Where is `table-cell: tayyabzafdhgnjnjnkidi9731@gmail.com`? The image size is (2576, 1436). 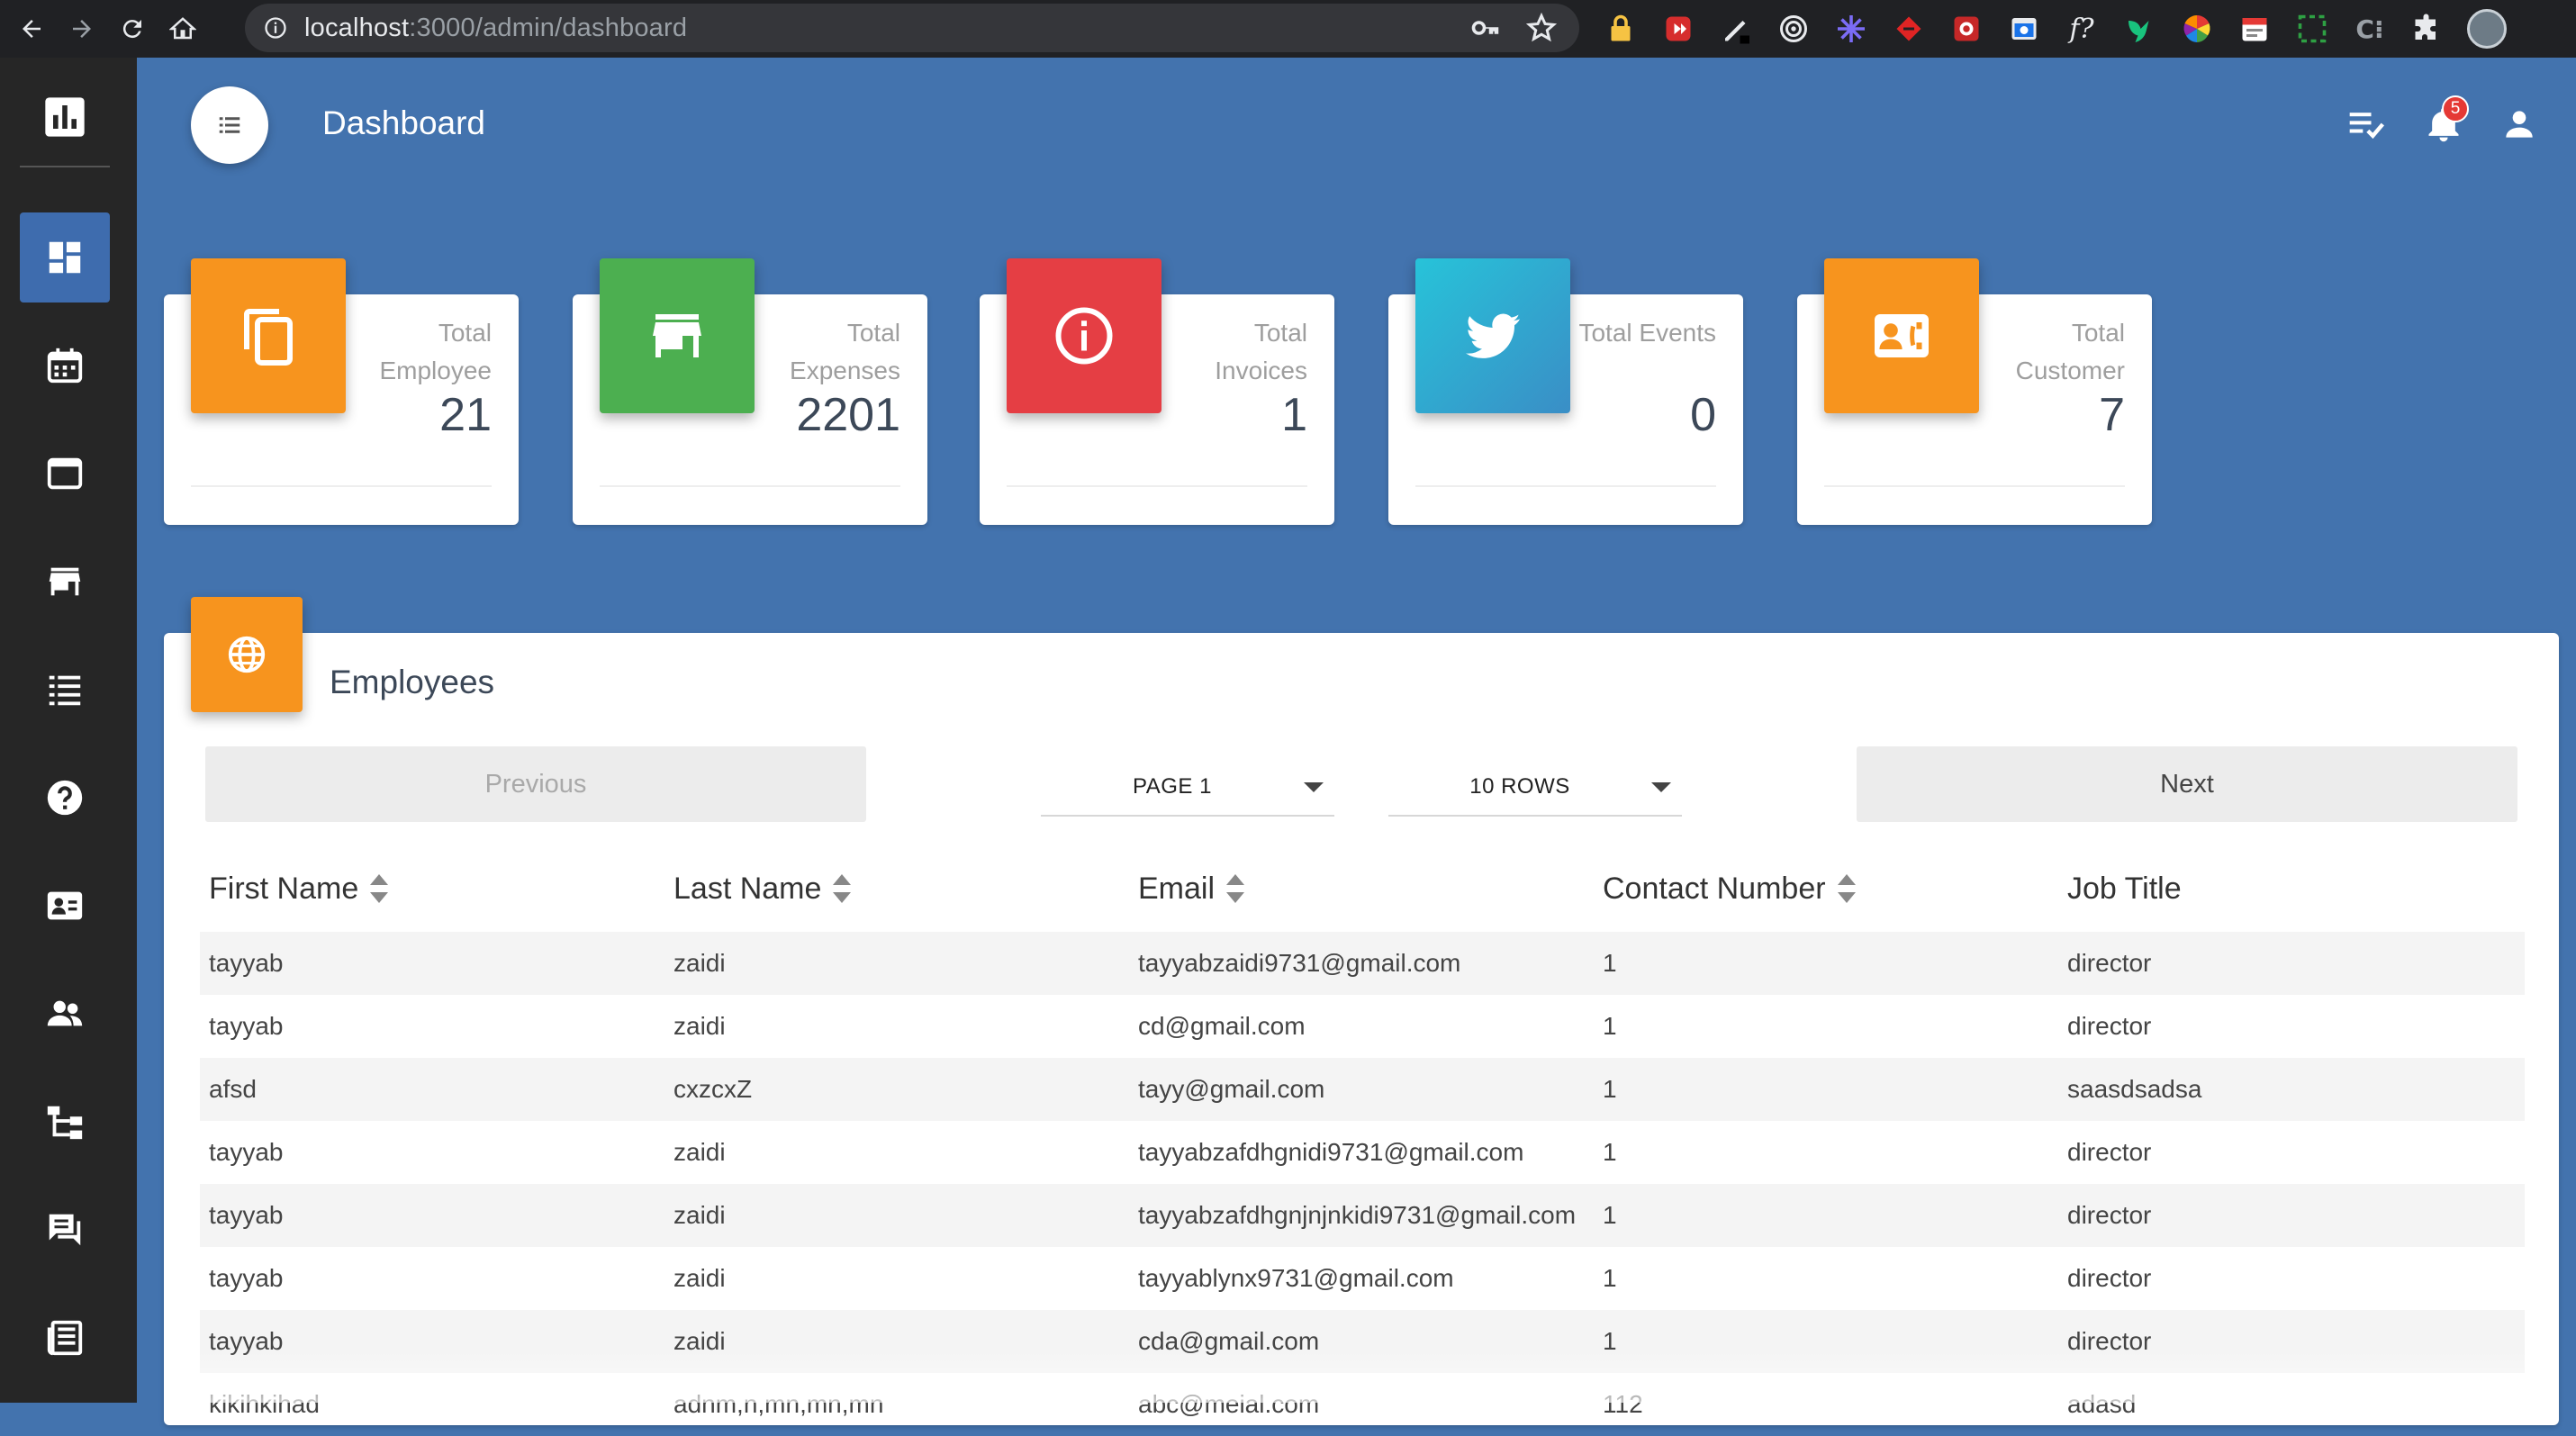 table-cell: tayyabzafdhgnjnjnkidi9731@gmail.com is located at coordinates (1357, 1215).